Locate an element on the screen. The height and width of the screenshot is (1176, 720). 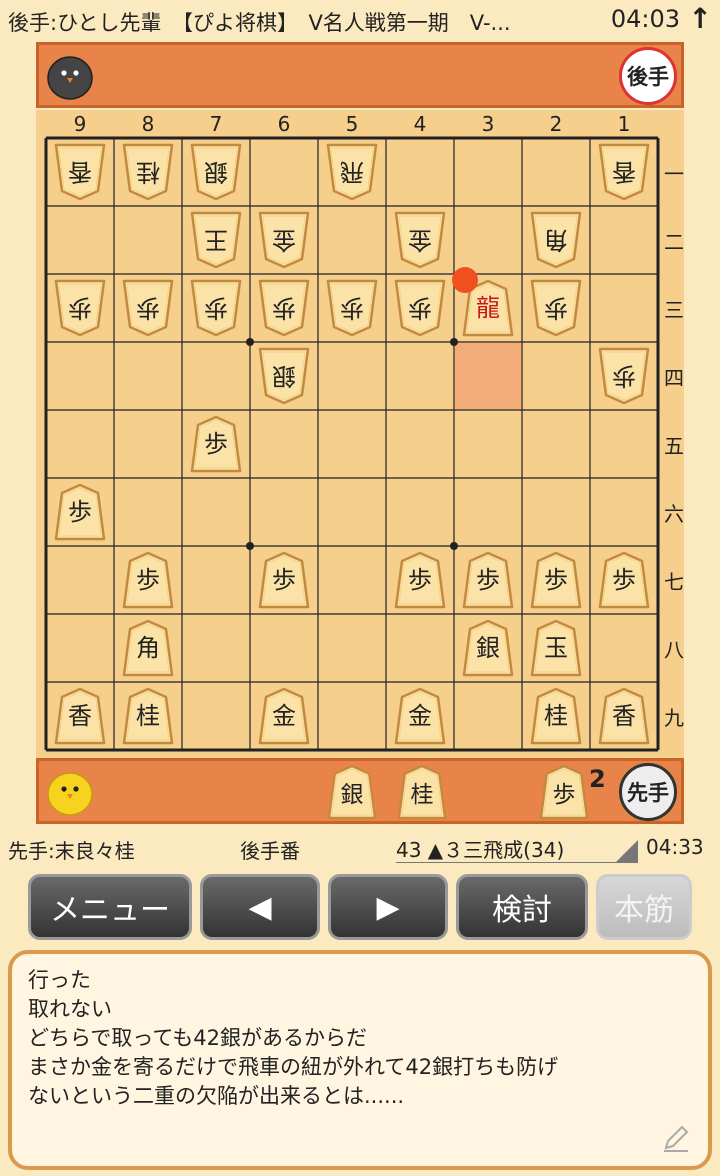
yellow-chick-icon is located at coordinates (70, 794).